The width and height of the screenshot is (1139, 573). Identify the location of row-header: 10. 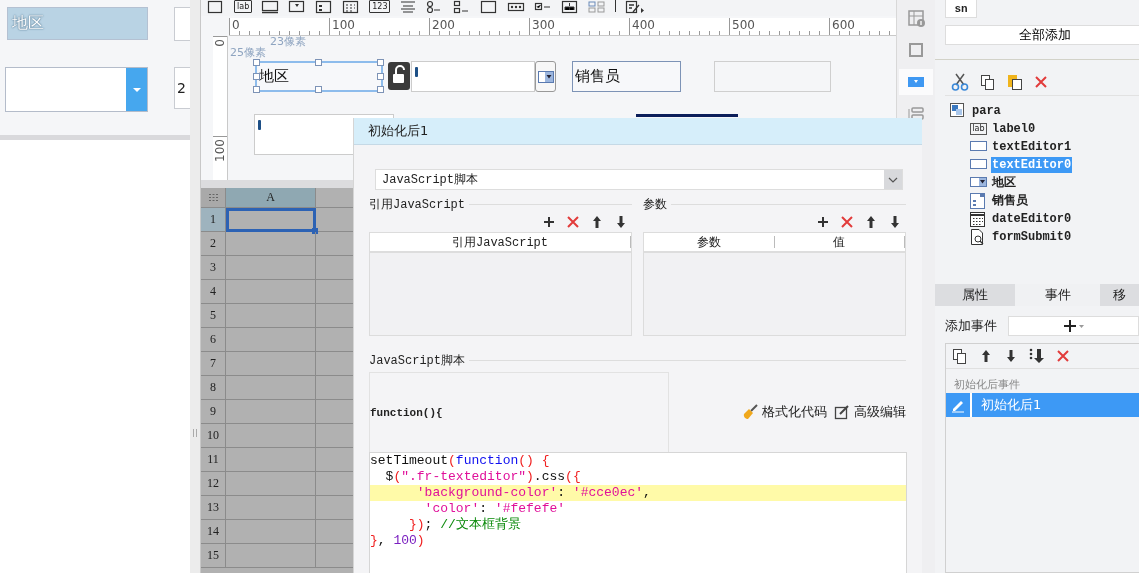
(213, 436).